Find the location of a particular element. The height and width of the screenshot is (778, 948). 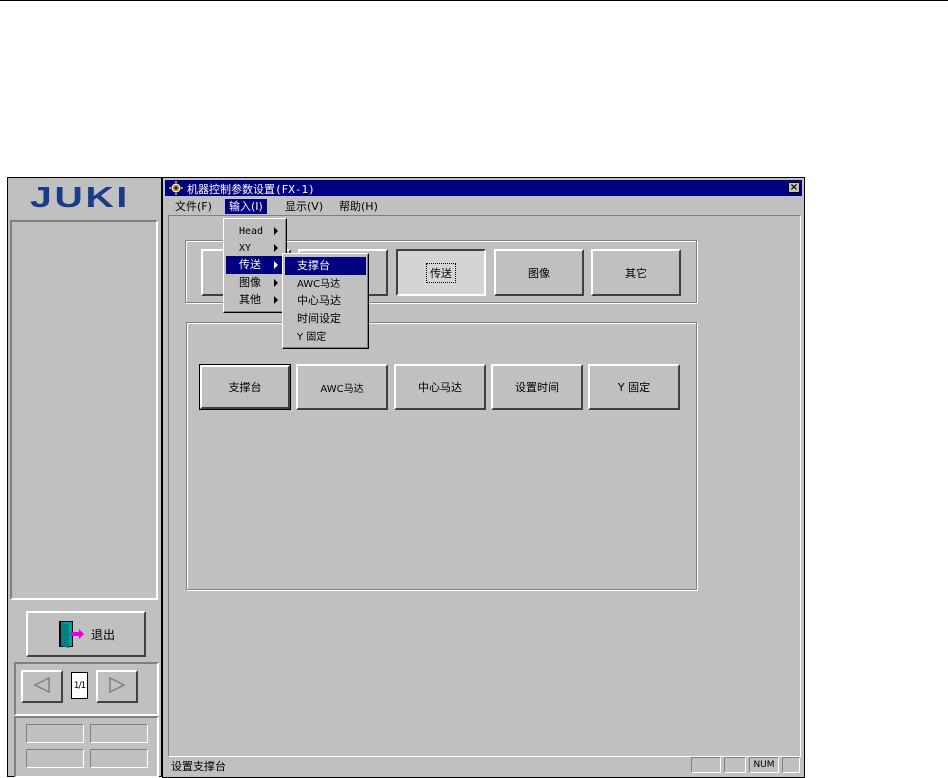

menu-item-image: 图像 is located at coordinates (255, 283).